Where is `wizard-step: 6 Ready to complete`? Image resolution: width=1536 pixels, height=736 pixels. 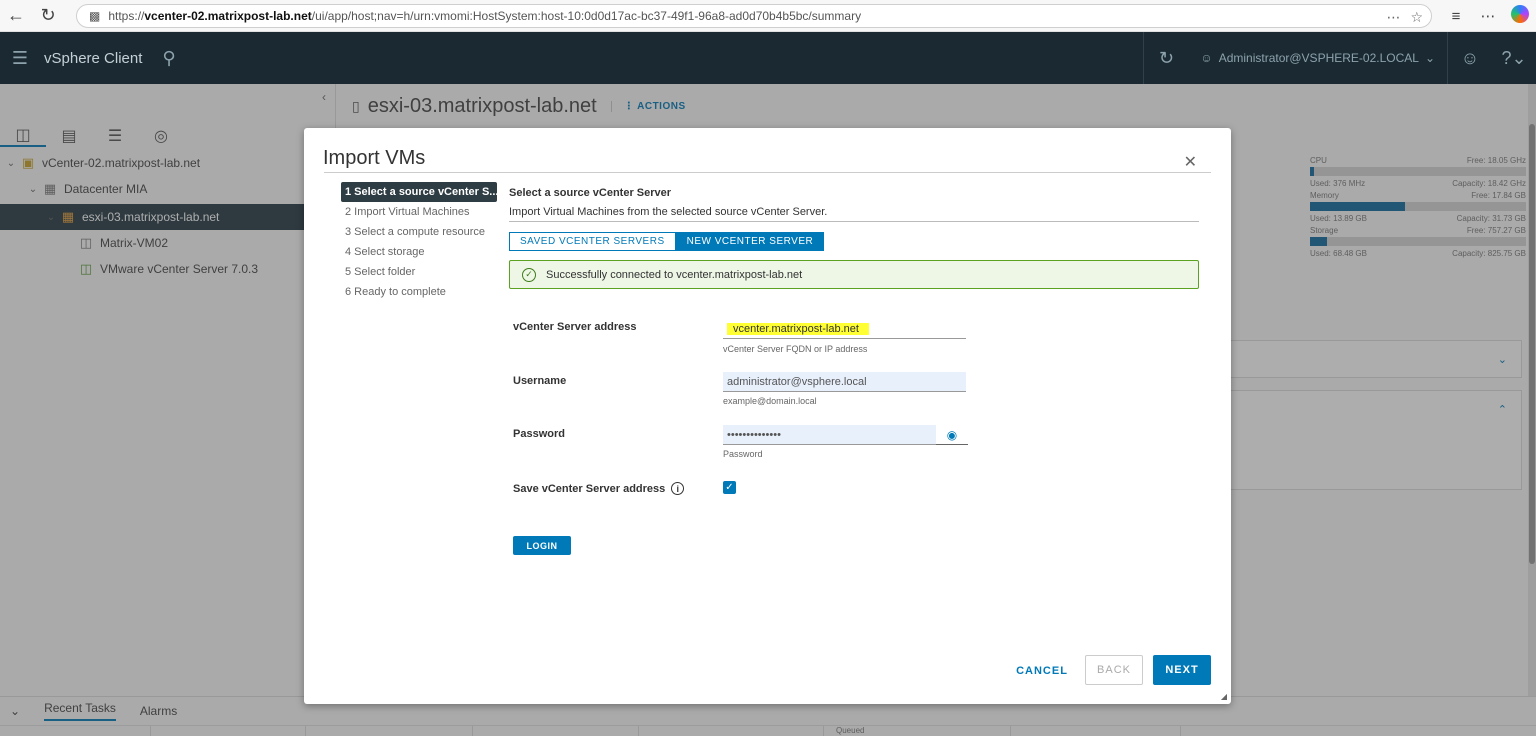
wizard-step: 6 Ready to complete is located at coordinates (395, 292).